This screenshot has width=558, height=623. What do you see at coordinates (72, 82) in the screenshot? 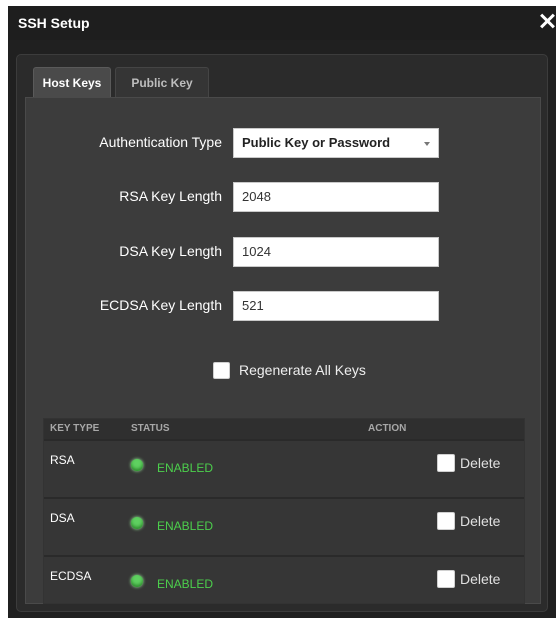
I see `tab-host-keys: Host Keys` at bounding box center [72, 82].